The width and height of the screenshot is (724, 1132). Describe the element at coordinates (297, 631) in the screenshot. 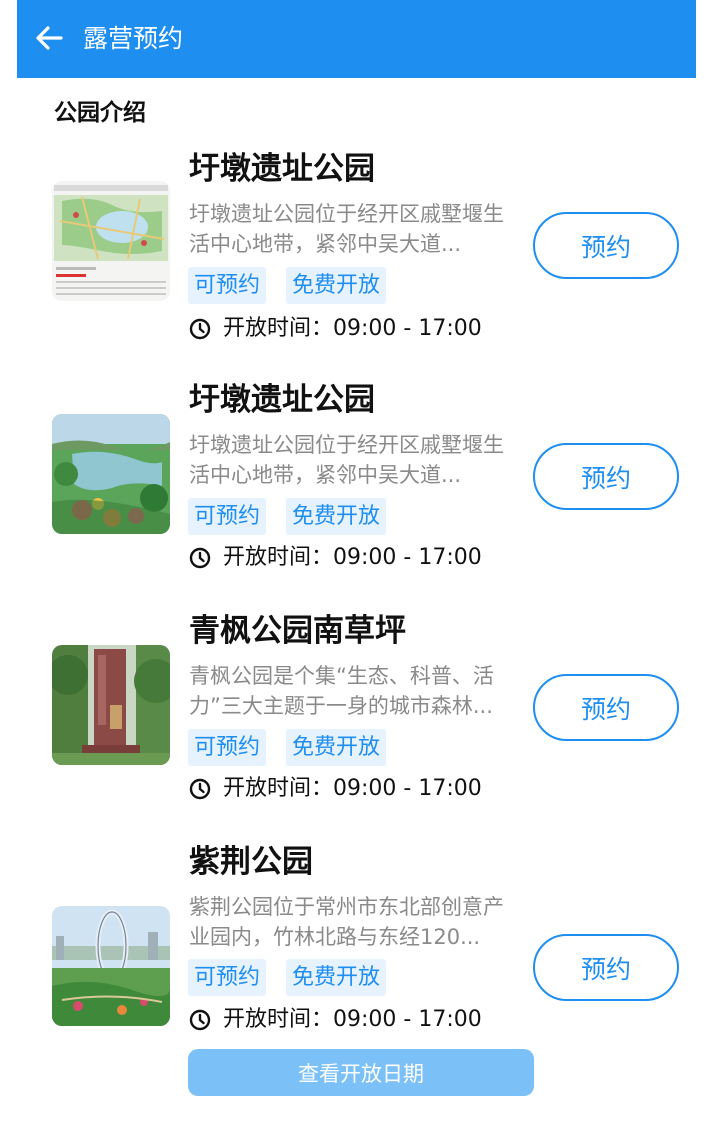

I see `park-name: 青枫公园南草坪` at that location.